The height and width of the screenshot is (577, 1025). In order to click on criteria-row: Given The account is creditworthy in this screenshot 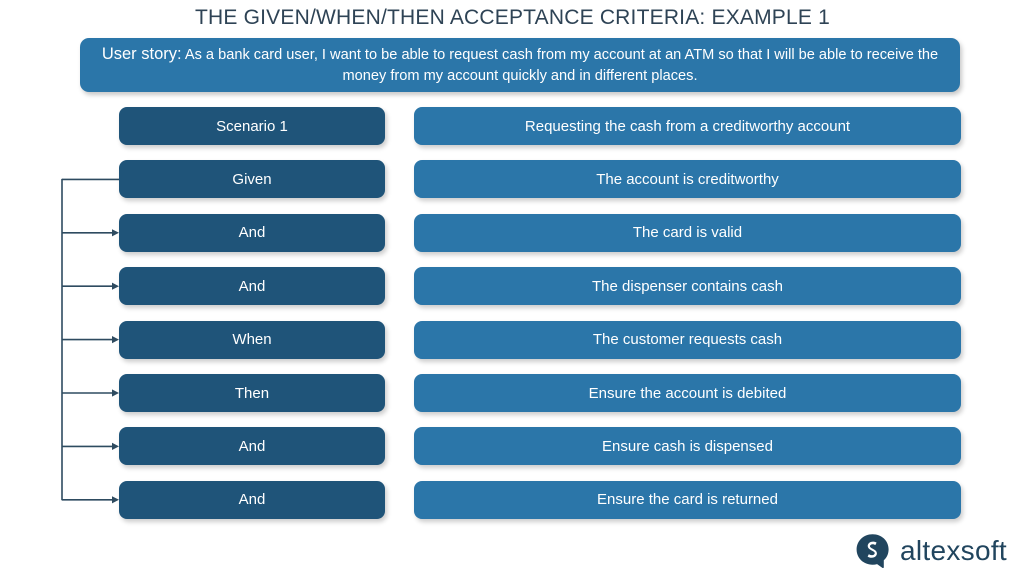, I will do `click(512, 179)`.